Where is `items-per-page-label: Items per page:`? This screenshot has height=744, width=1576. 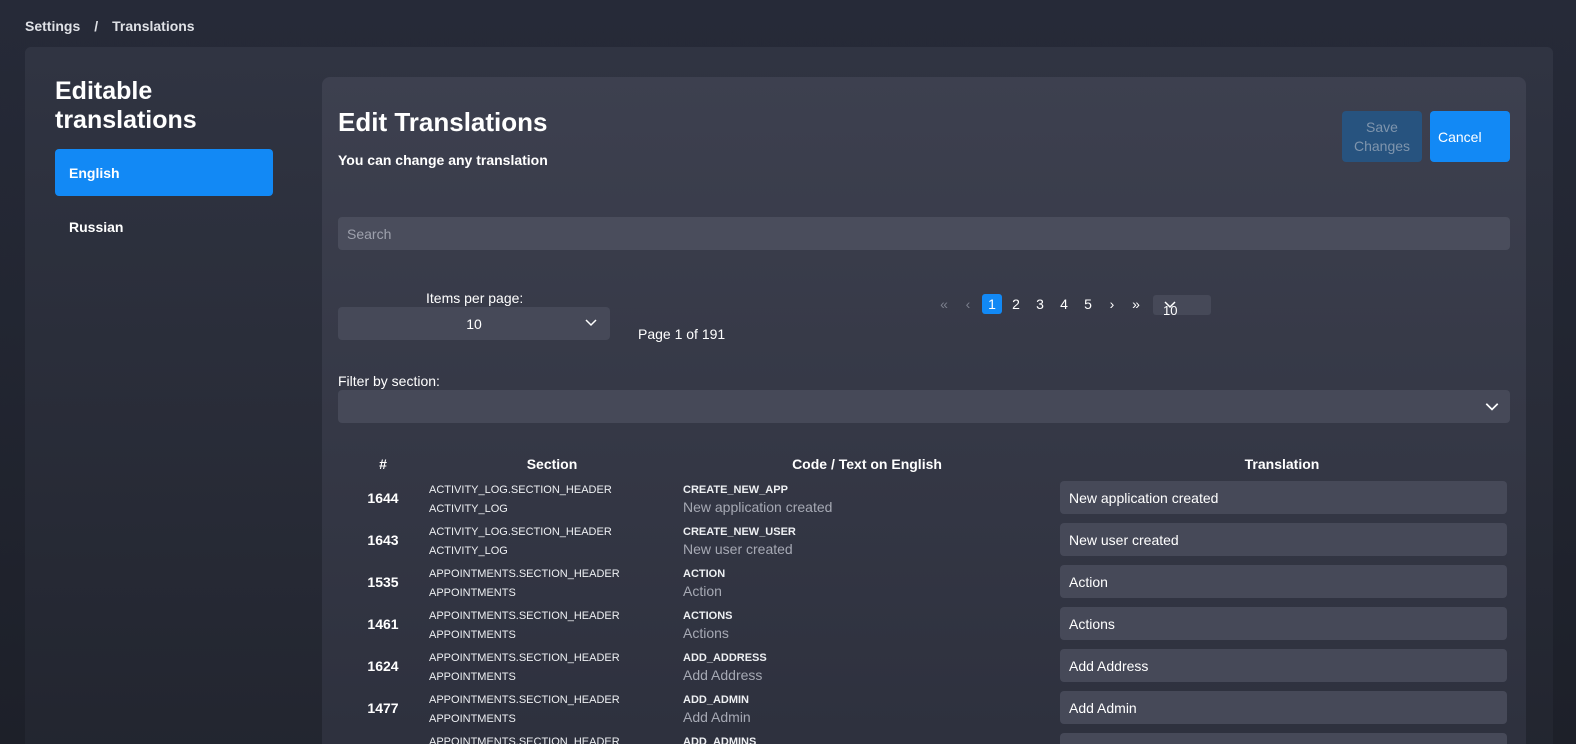
items-per-page-label: Items per page: is located at coordinates (475, 298).